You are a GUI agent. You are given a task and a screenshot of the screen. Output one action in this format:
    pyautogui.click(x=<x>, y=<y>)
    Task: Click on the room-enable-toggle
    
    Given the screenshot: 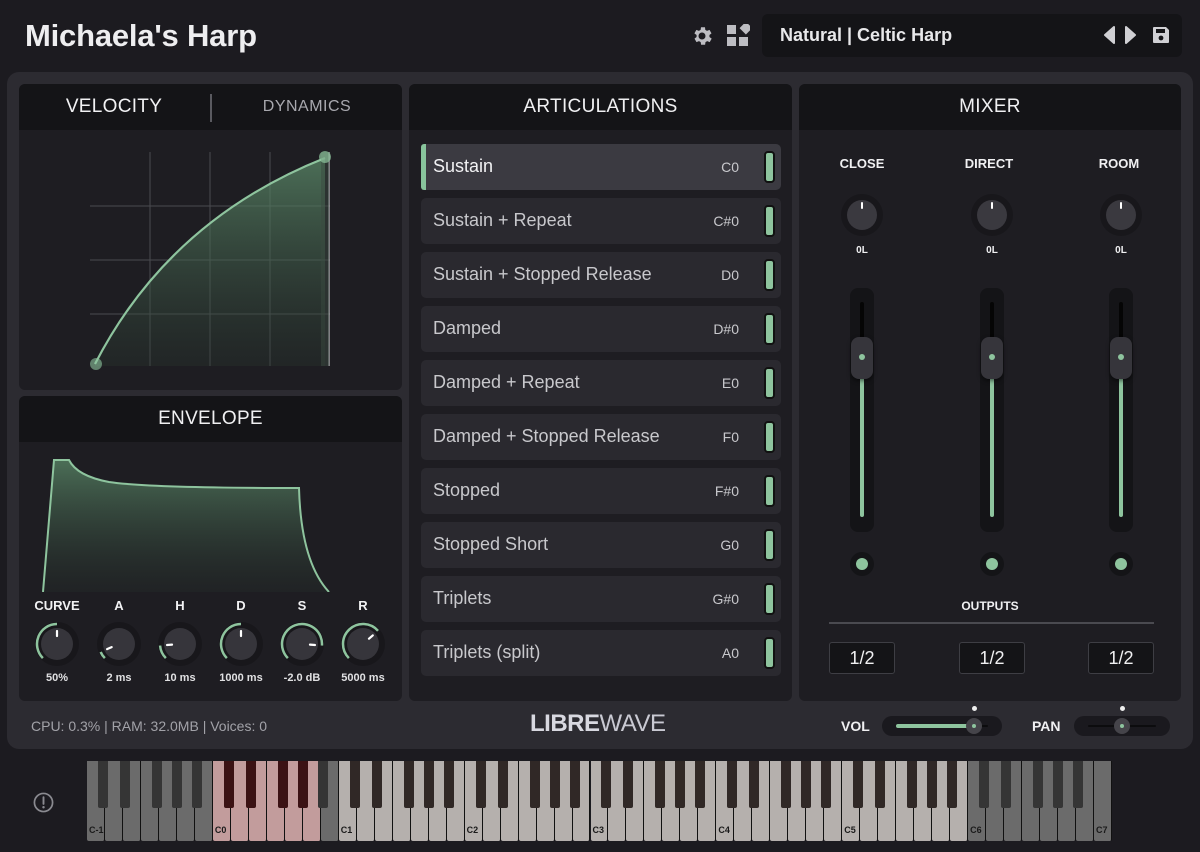 What is the action you would take?
    pyautogui.click(x=1121, y=564)
    